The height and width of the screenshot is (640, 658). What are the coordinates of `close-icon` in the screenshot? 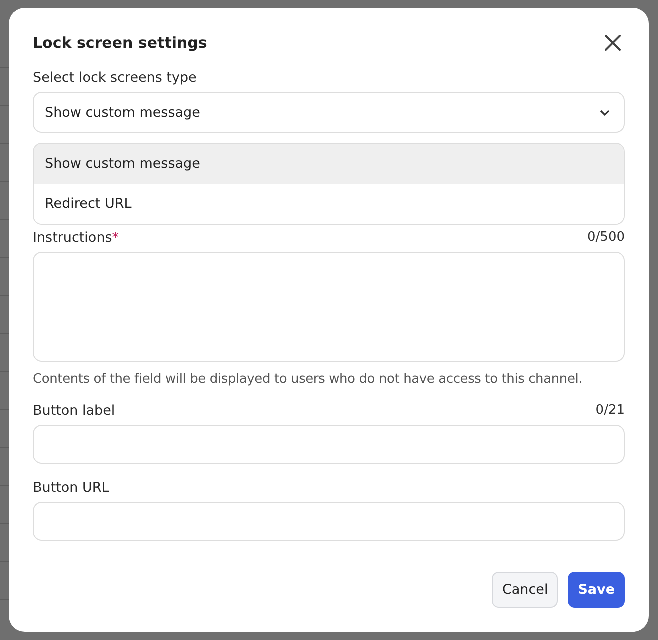 It's located at (613, 43).